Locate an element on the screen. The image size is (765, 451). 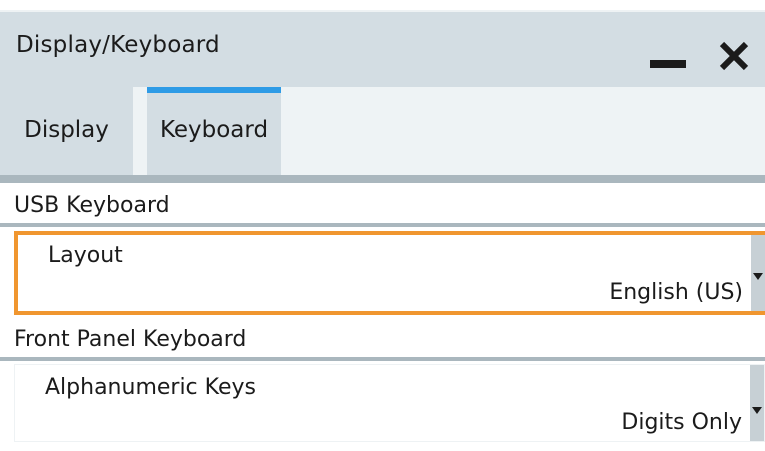
tab-keyboard: Keyboard is located at coordinates (214, 131).